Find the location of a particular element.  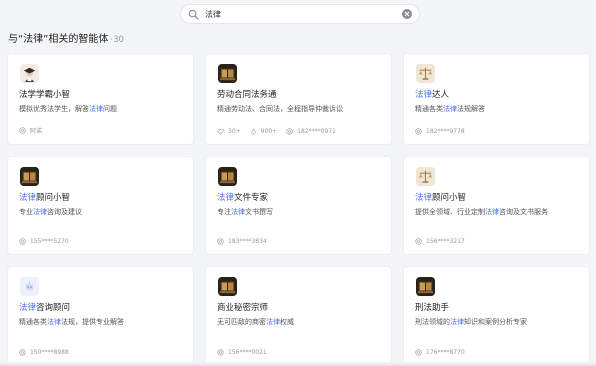

agent-meta: 150****8988 is located at coordinates (48, 352).